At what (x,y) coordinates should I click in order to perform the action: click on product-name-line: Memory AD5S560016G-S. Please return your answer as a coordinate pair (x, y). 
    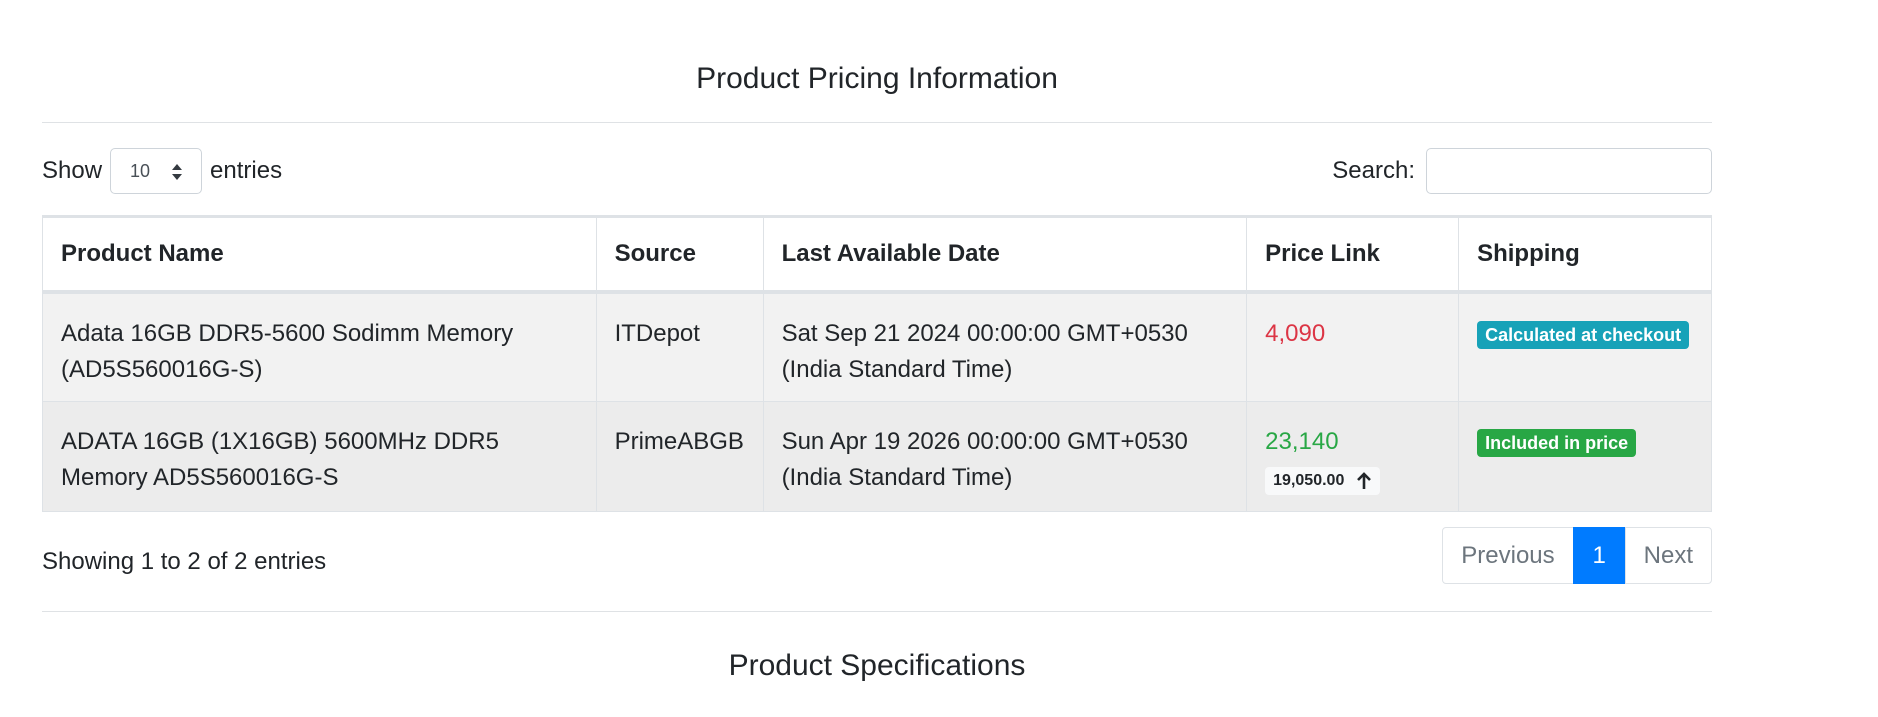
    Looking at the image, I should click on (200, 477).